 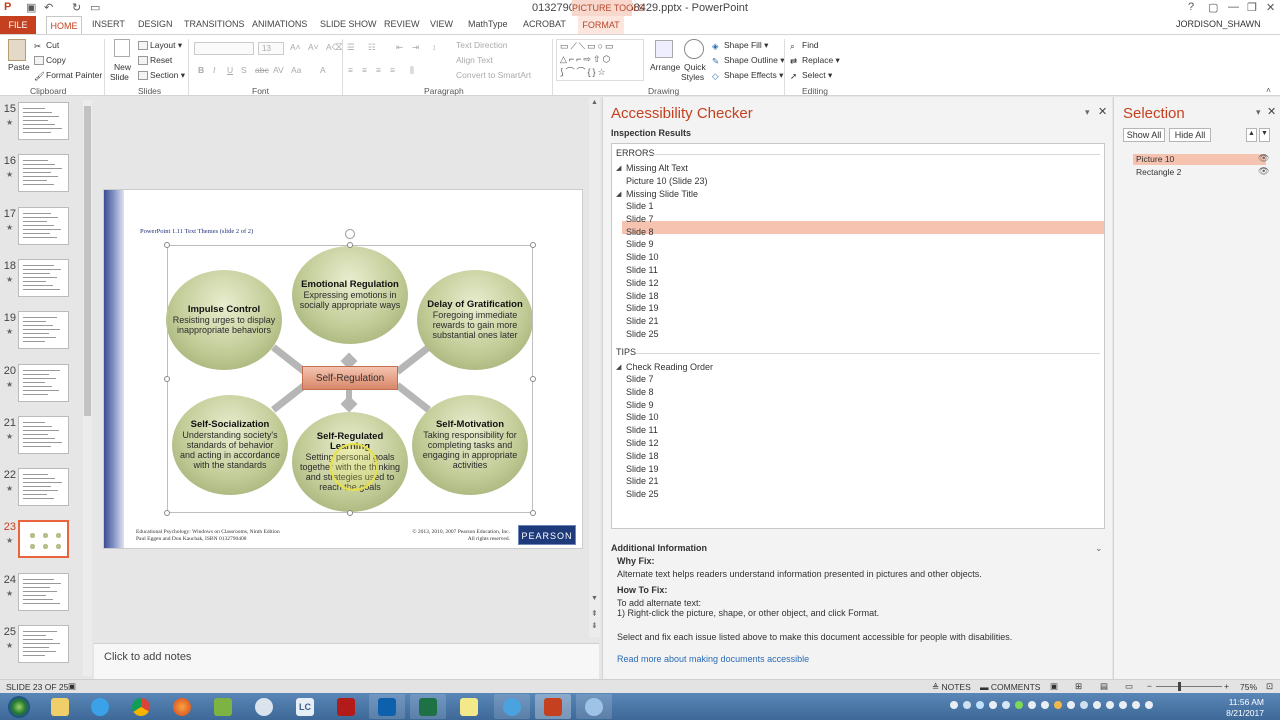 I want to click on shape-outline-button: ✎ Shape Outline ▾, so click(x=748, y=60).